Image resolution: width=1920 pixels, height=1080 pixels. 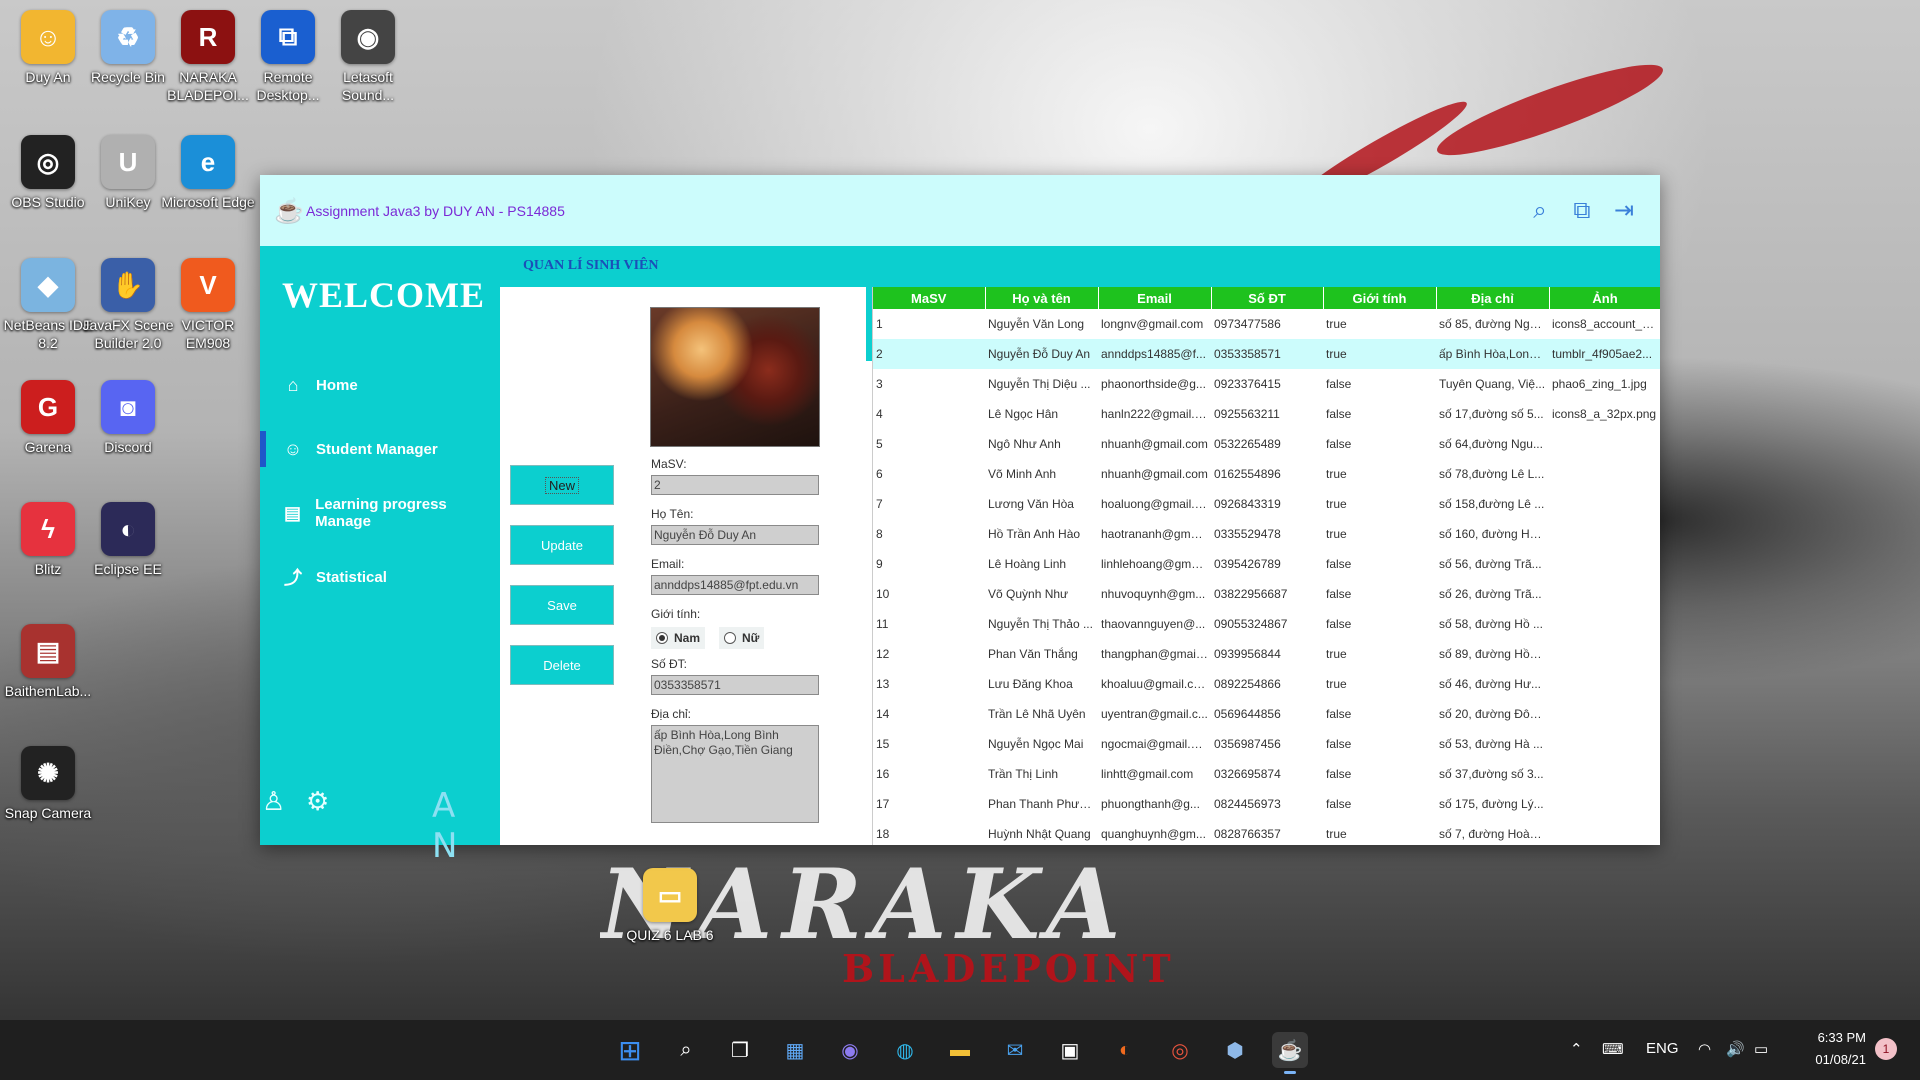 What do you see at coordinates (883, 594) in the screenshot?
I see `table-cell: 10` at bounding box center [883, 594].